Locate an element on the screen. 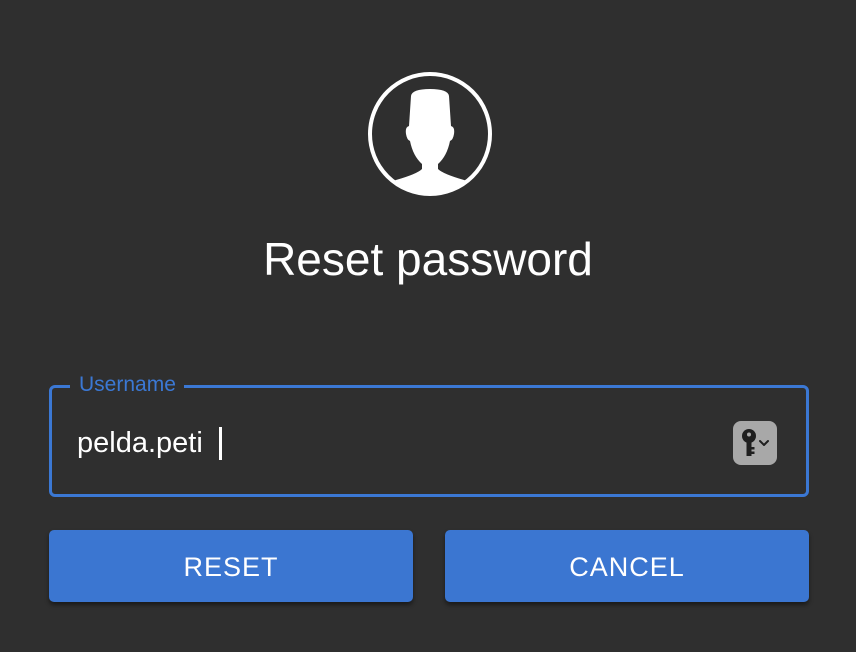  cancel-button: CANCEL is located at coordinates (627, 566).